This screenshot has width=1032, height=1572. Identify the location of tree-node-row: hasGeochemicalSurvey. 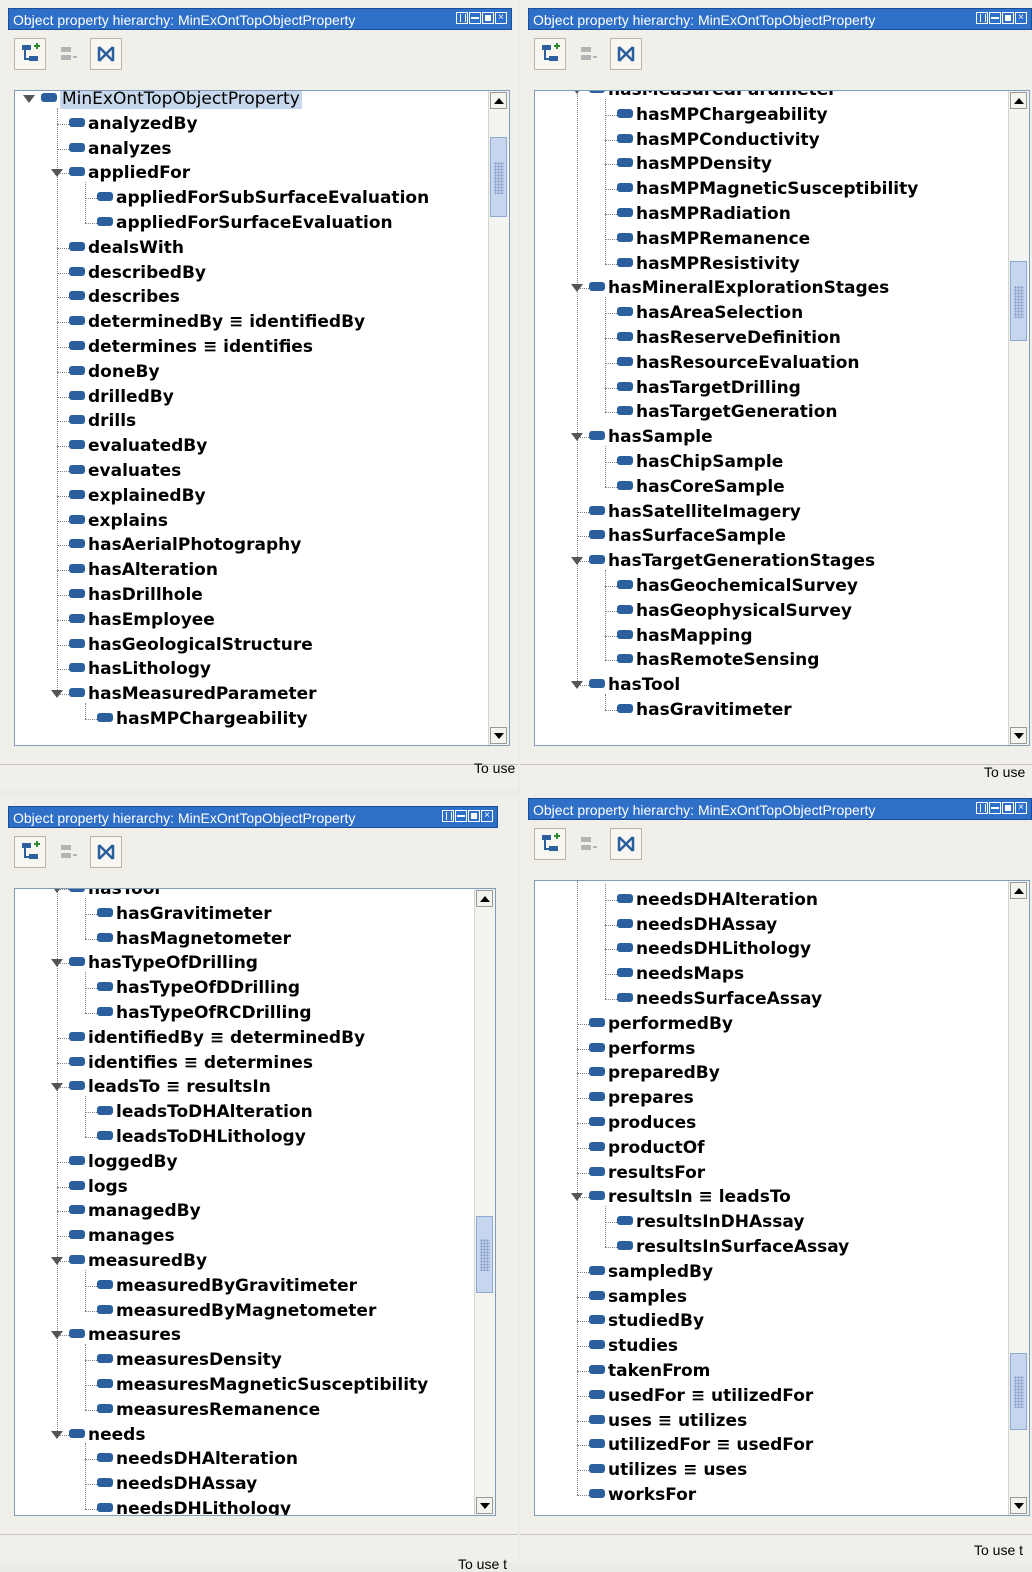
(737, 586).